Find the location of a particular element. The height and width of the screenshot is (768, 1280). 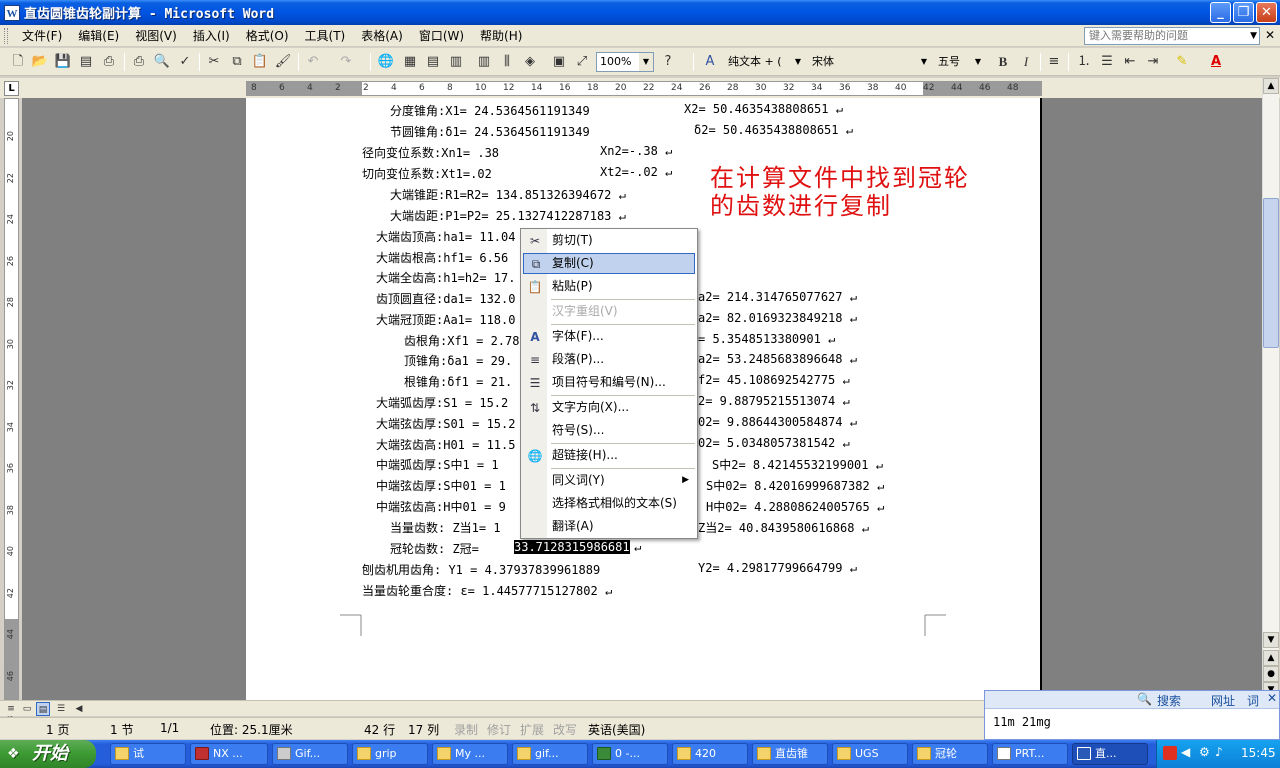

open-icon: 📂 is located at coordinates (40, 62).